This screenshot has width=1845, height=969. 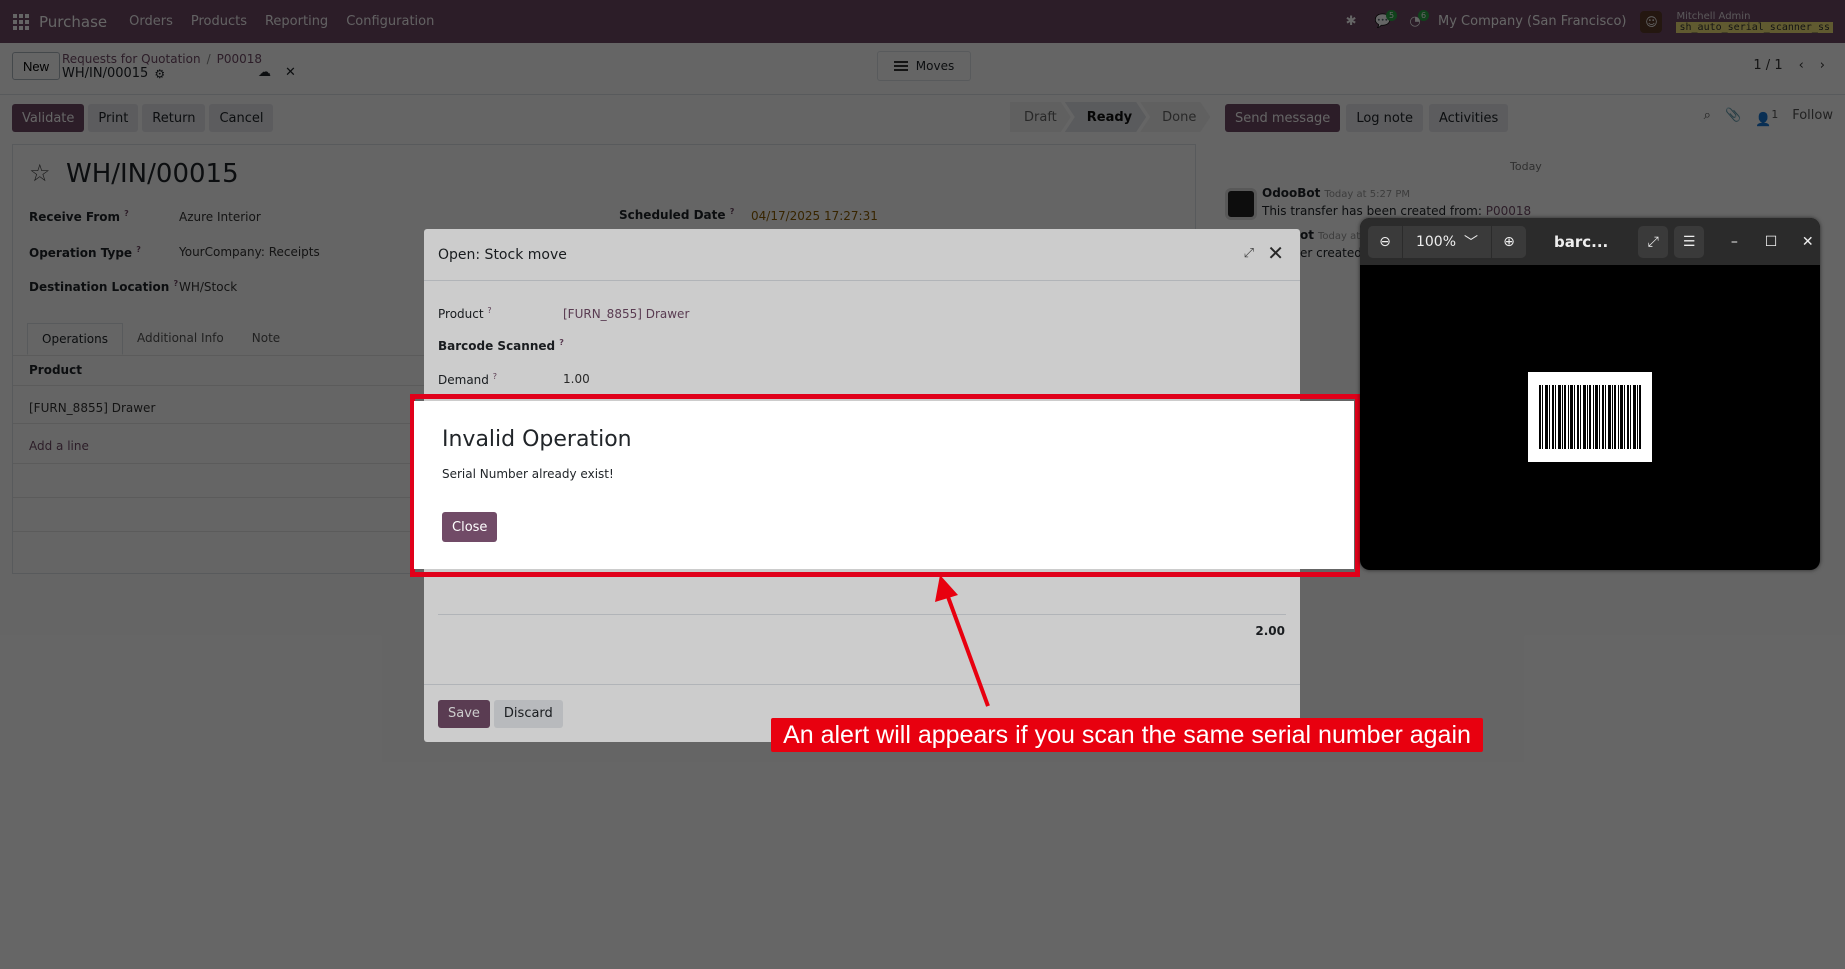 I want to click on arrow-shaft, so click(x=967, y=650).